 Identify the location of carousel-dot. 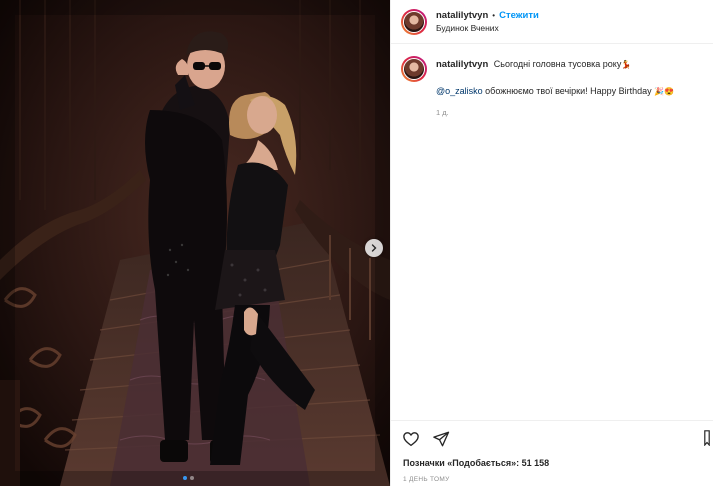
(192, 478).